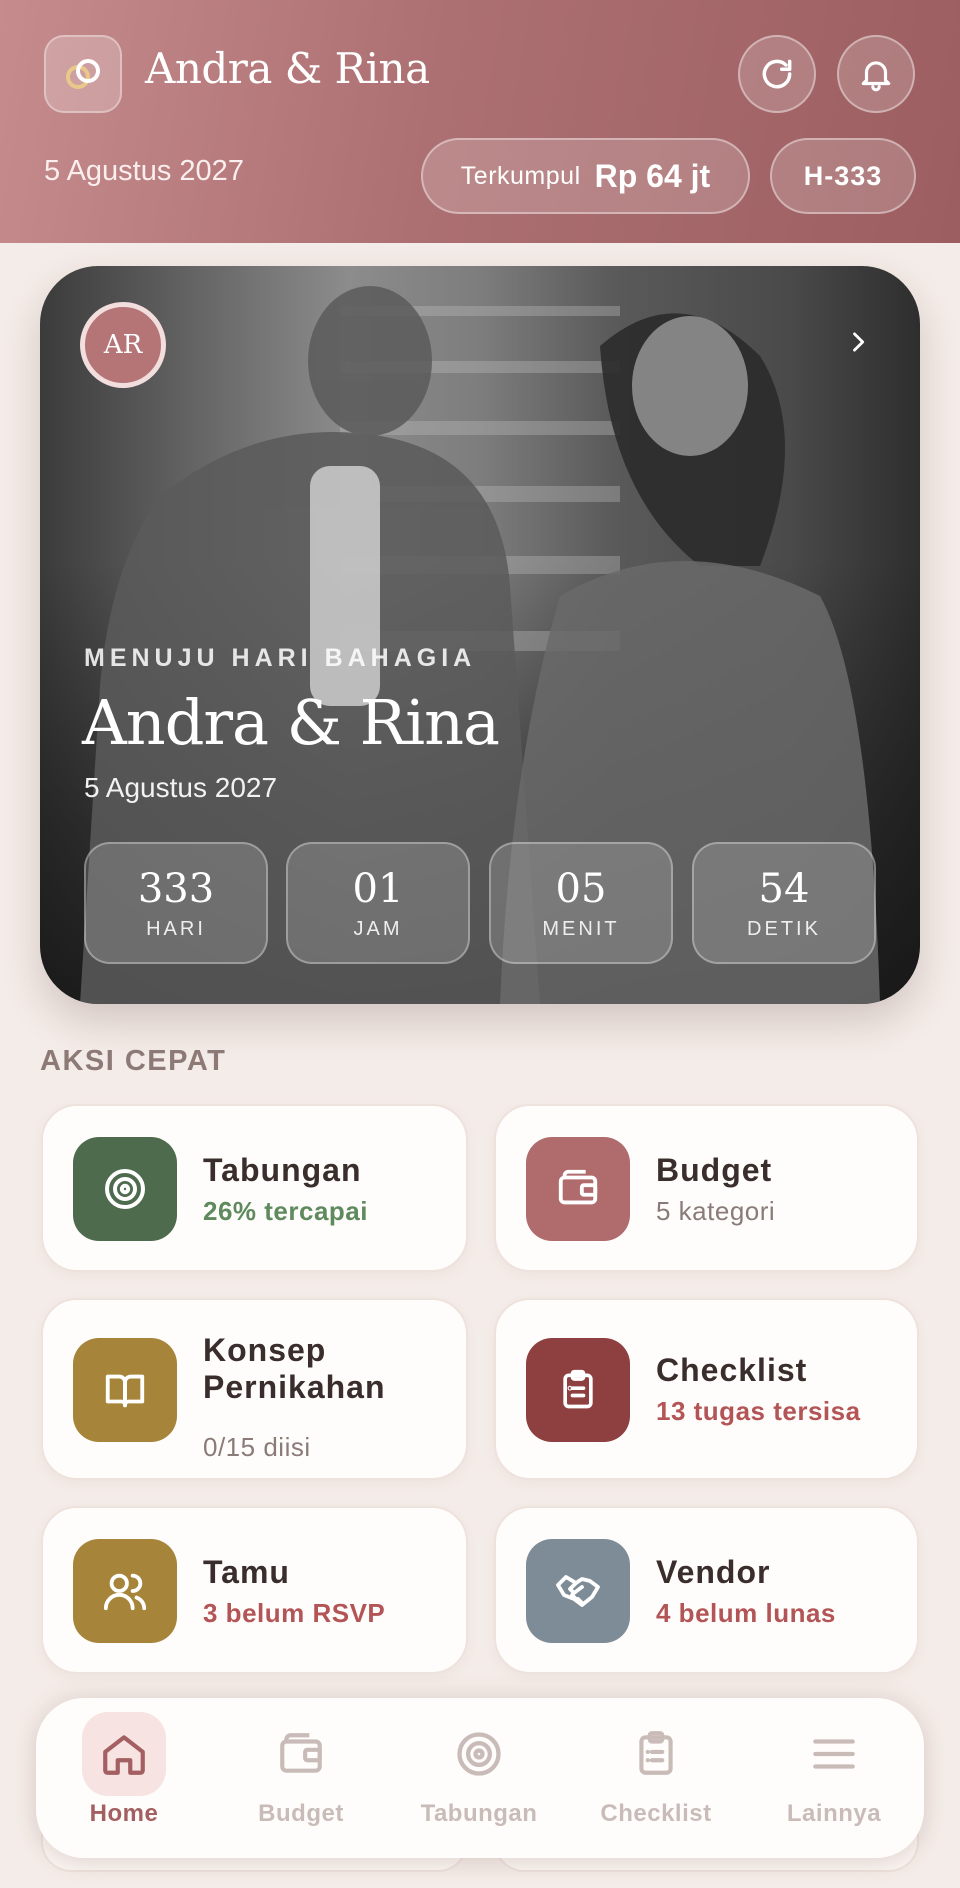 Image resolution: width=960 pixels, height=1888 pixels. I want to click on countdown-value: 54, so click(784, 888).